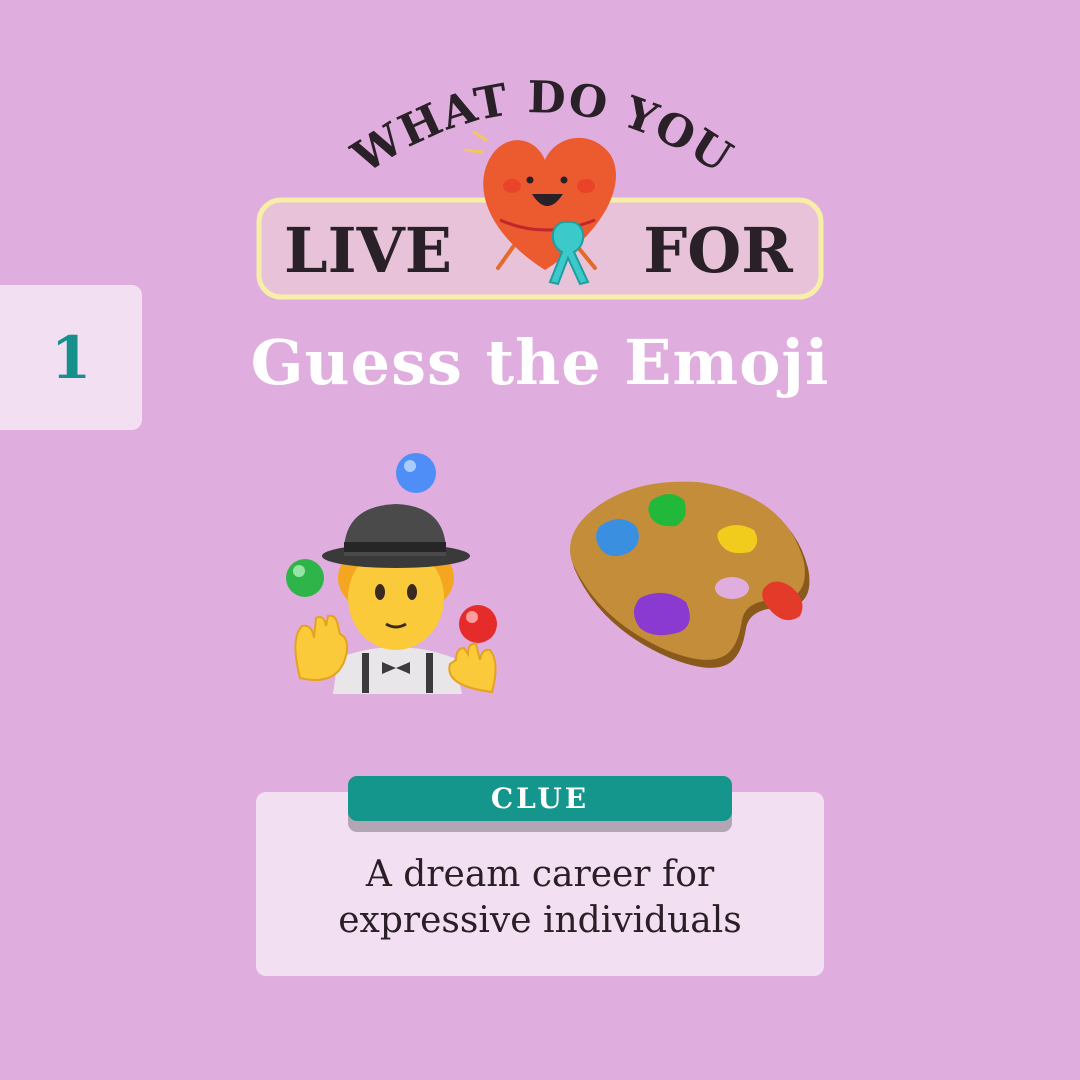 Image resolution: width=1080 pixels, height=1080 pixels. What do you see at coordinates (540, 920) in the screenshot?
I see `clue-line-2: expressive individuals` at bounding box center [540, 920].